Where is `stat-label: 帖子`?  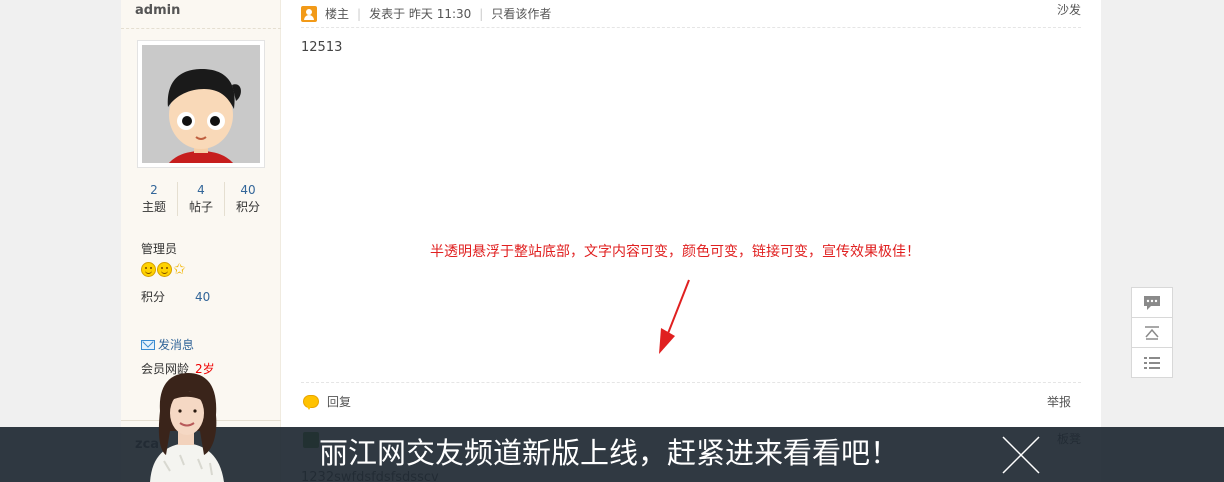 stat-label: 帖子 is located at coordinates (200, 207).